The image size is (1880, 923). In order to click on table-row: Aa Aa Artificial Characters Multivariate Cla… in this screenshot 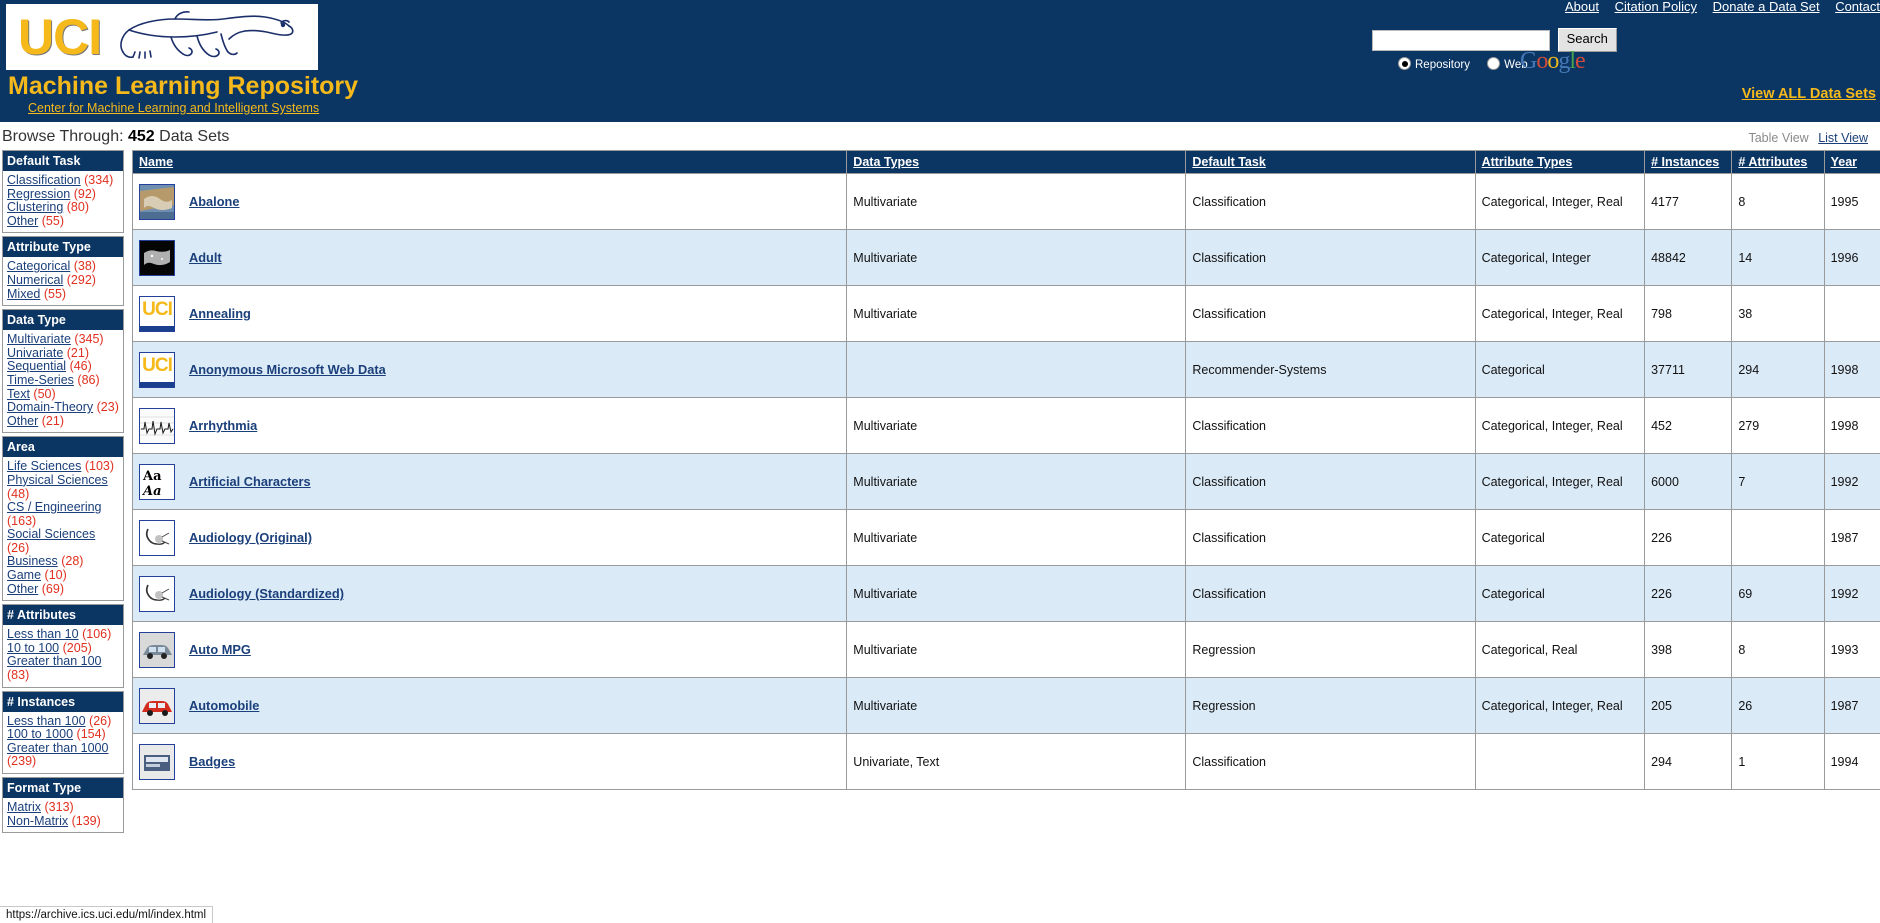, I will do `click(1005, 481)`.